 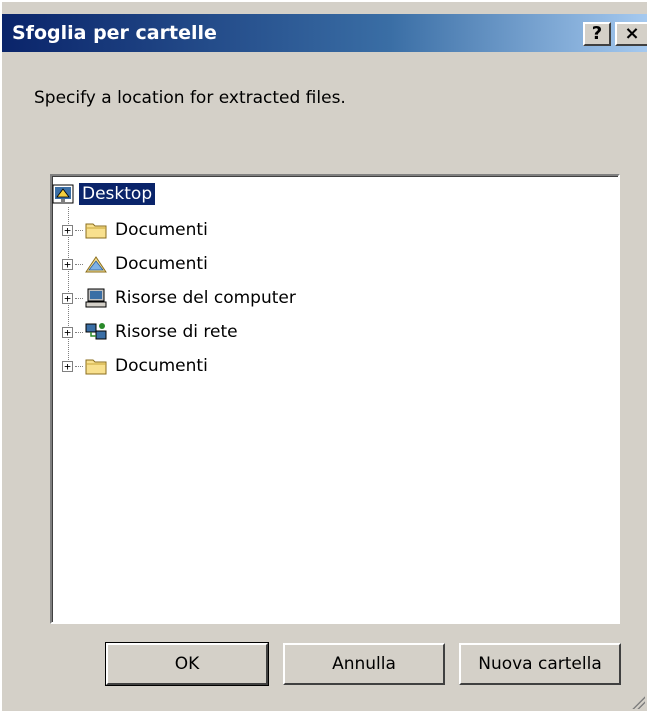 What do you see at coordinates (117, 194) in the screenshot?
I see `tree-item-label: Desktop` at bounding box center [117, 194].